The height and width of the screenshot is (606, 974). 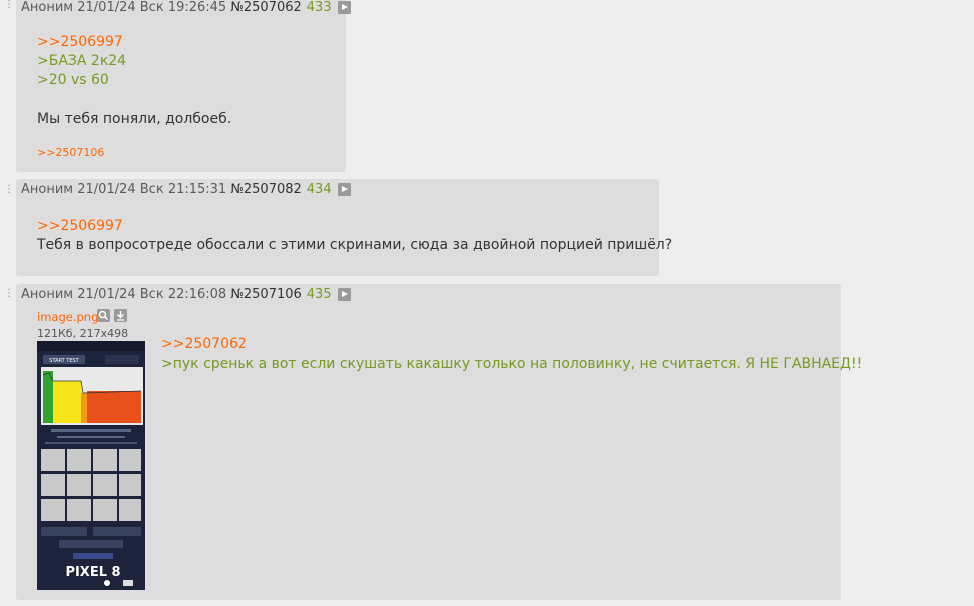 I want to click on post-date: 21/01/24 Вск 22:16:08, so click(x=152, y=294).